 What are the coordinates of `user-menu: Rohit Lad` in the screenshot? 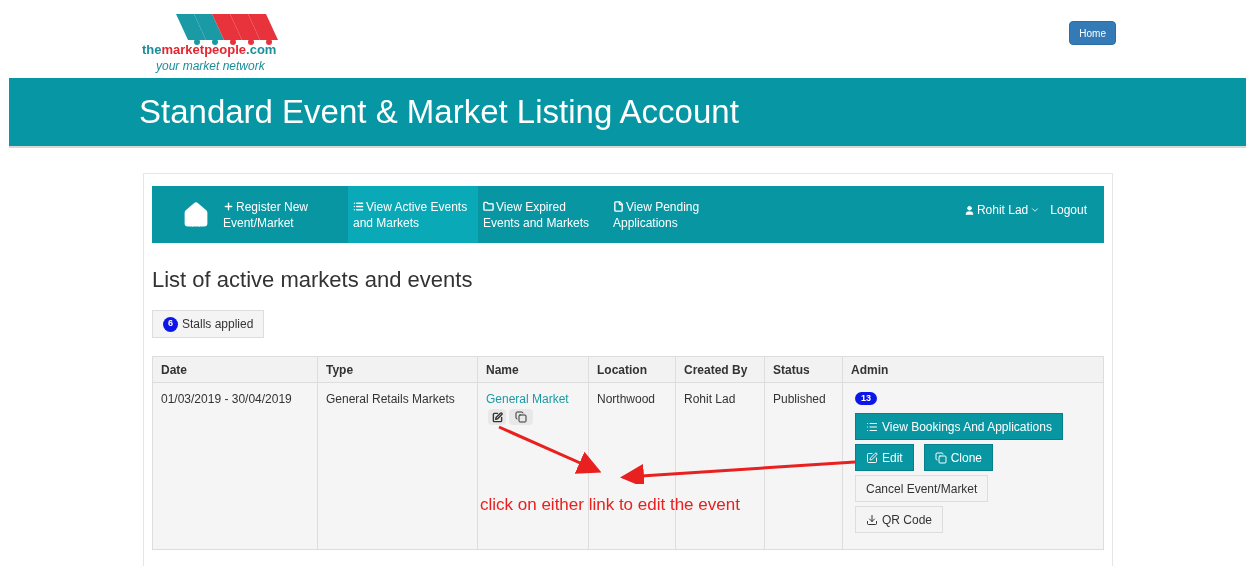 It's located at (1002, 210).